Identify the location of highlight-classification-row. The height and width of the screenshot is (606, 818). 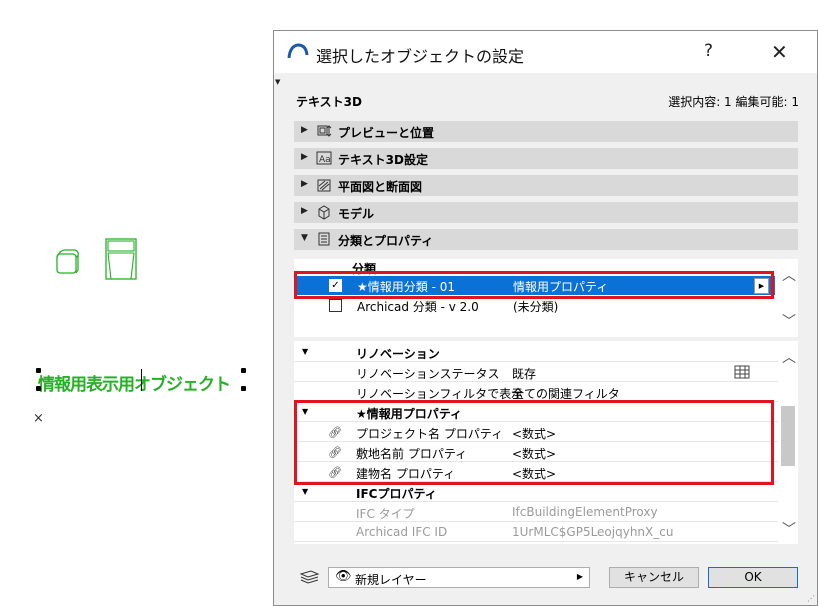
(534, 285).